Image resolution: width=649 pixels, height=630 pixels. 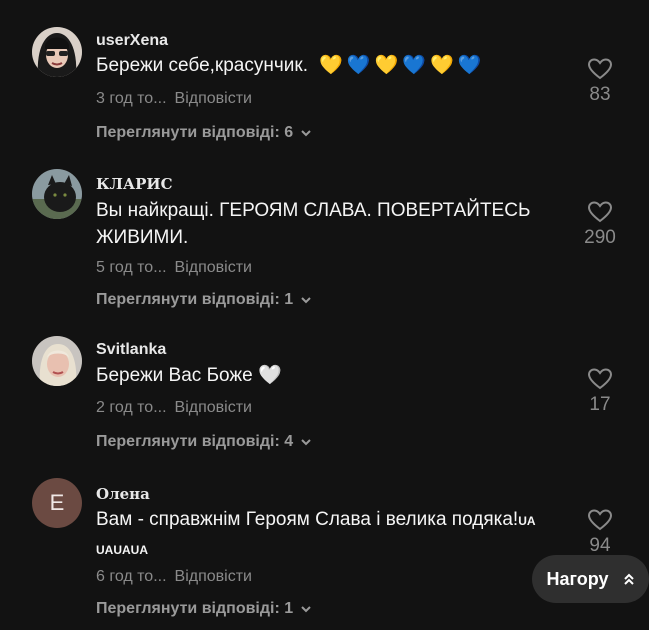 What do you see at coordinates (123, 494) in the screenshot?
I see `comment-username: Олена` at bounding box center [123, 494].